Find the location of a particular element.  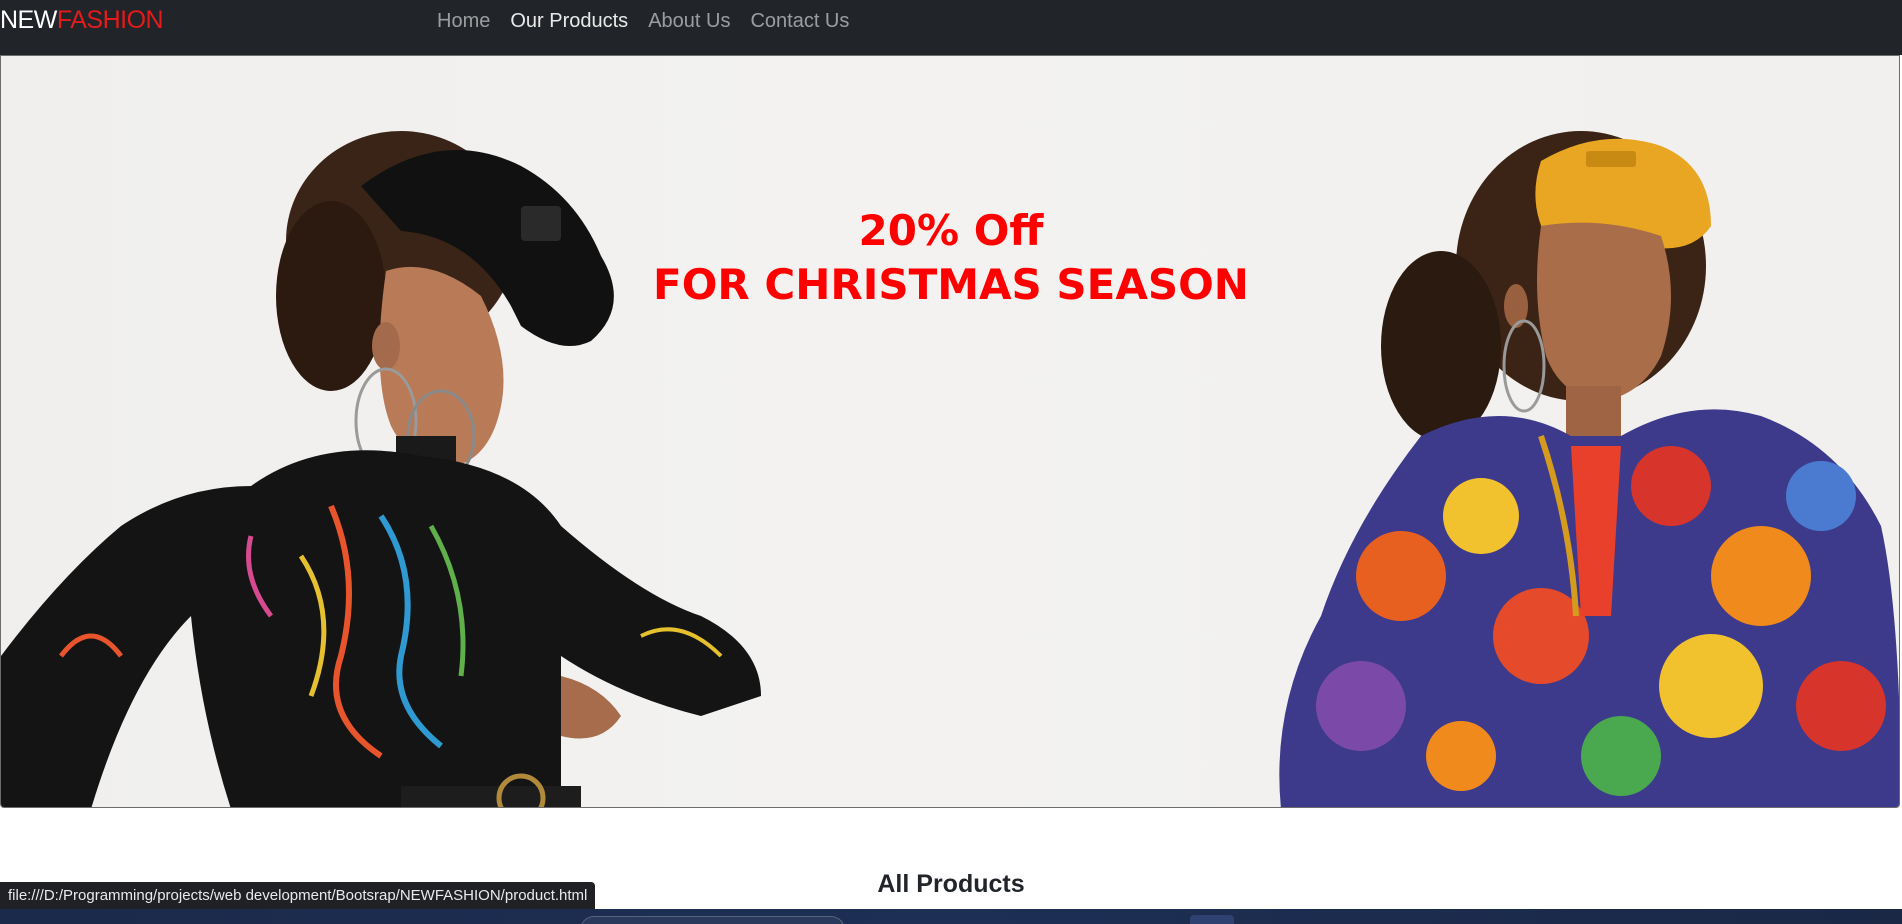

taskbar-search-box is located at coordinates (712, 920).